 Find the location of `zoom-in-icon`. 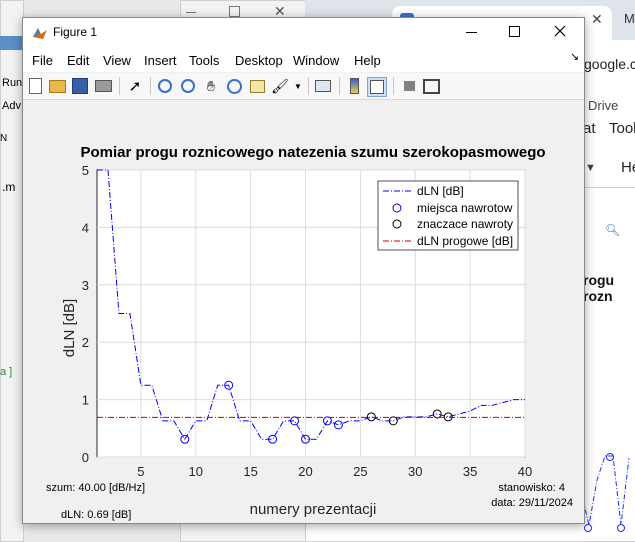

zoom-in-icon is located at coordinates (165, 86).